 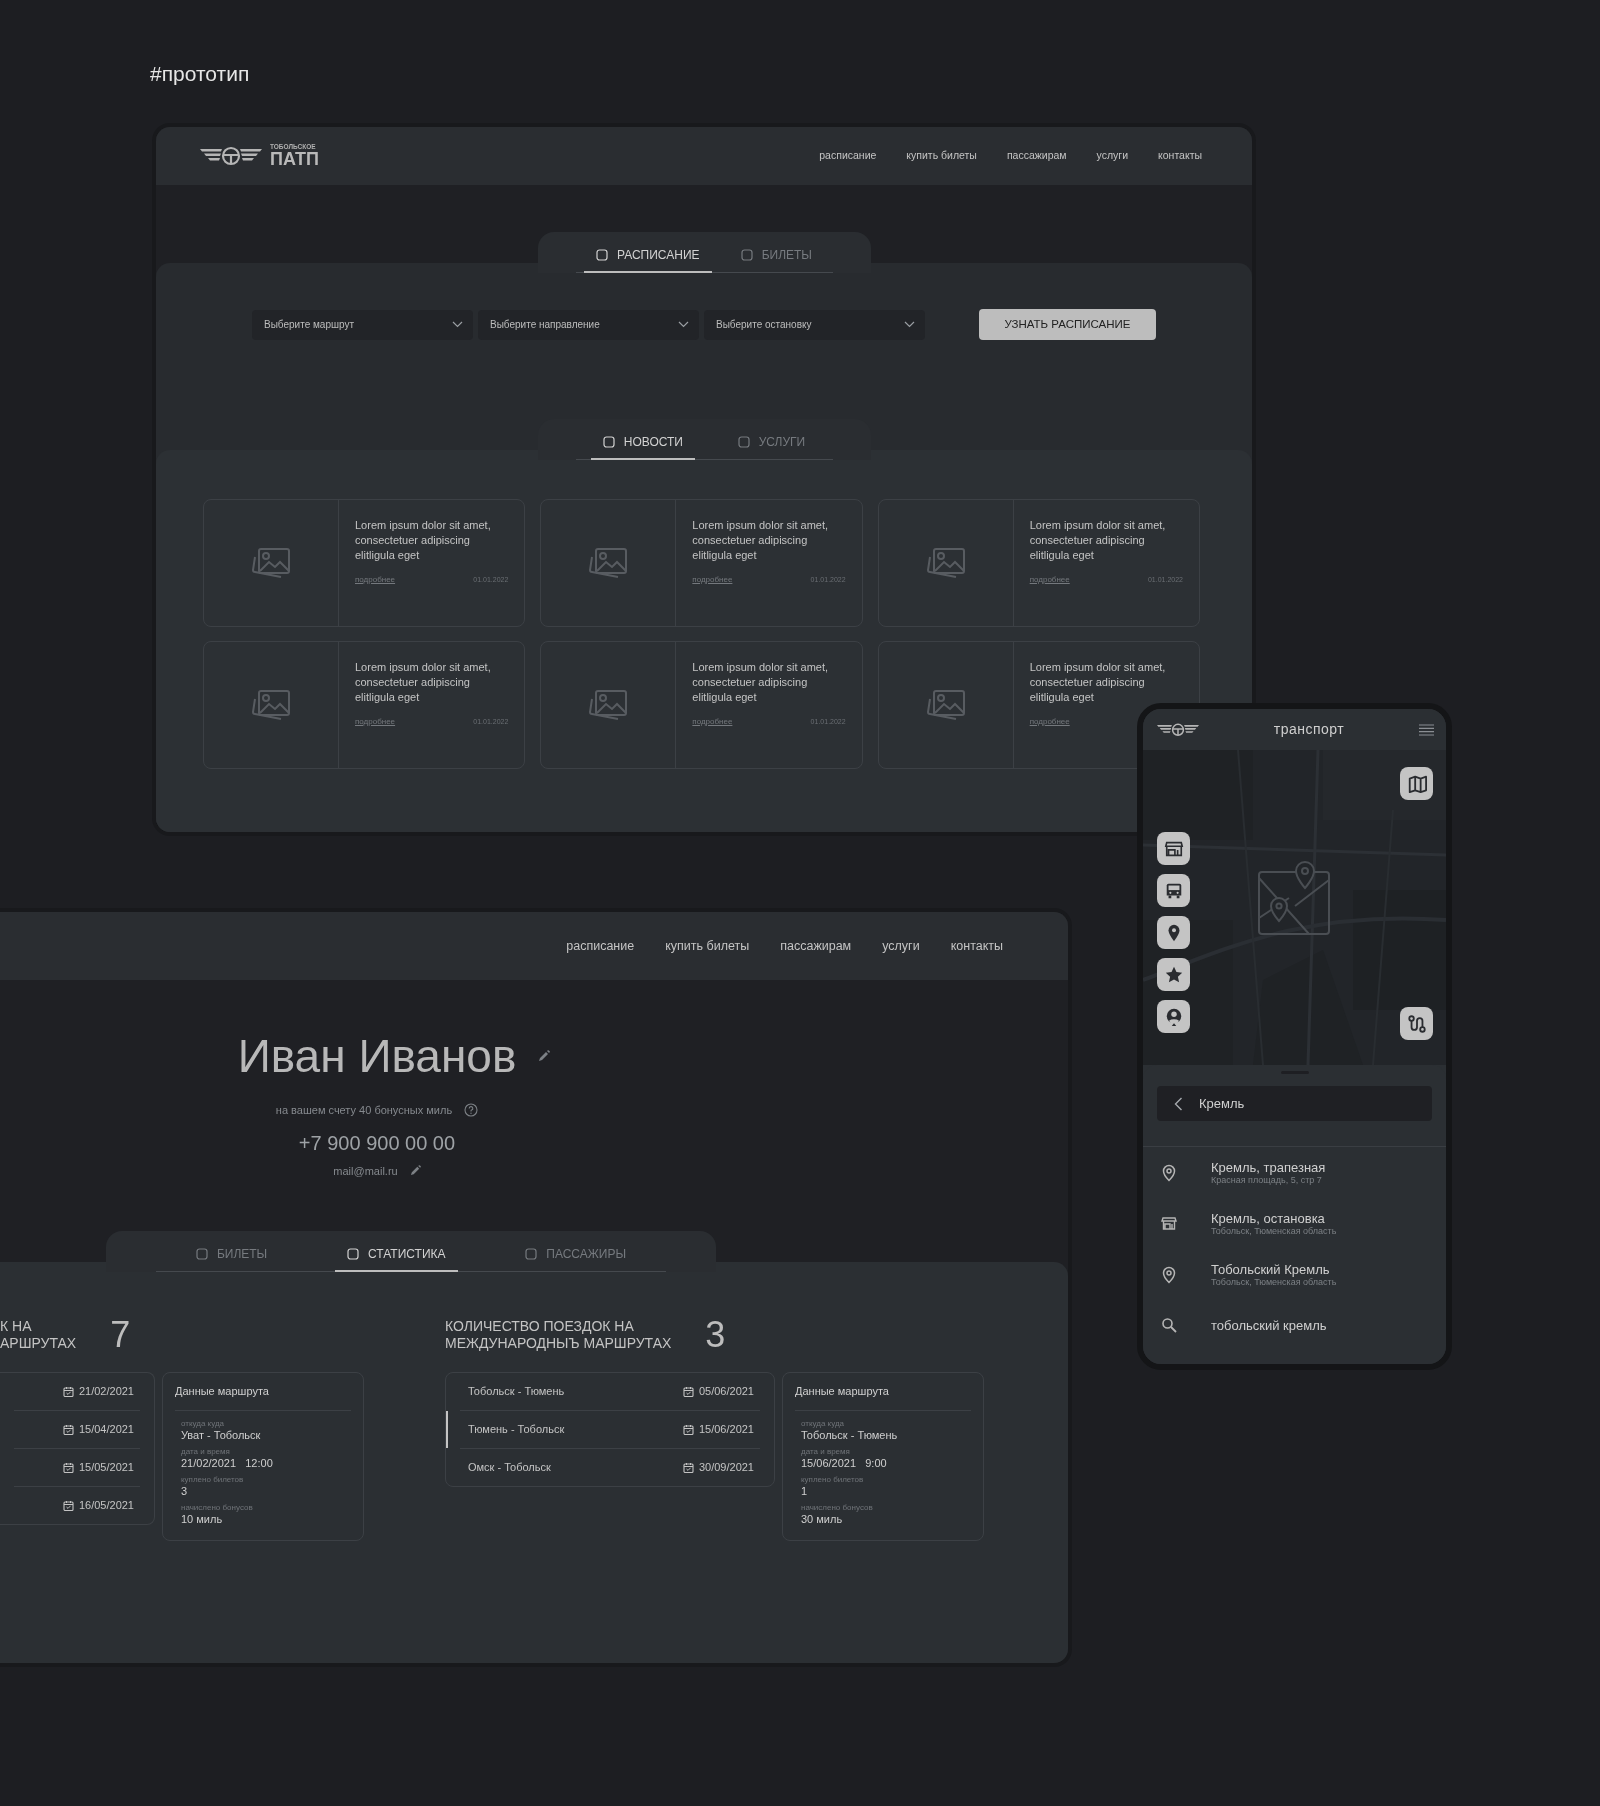 I want to click on field-value: 10 миль, so click(x=202, y=1519).